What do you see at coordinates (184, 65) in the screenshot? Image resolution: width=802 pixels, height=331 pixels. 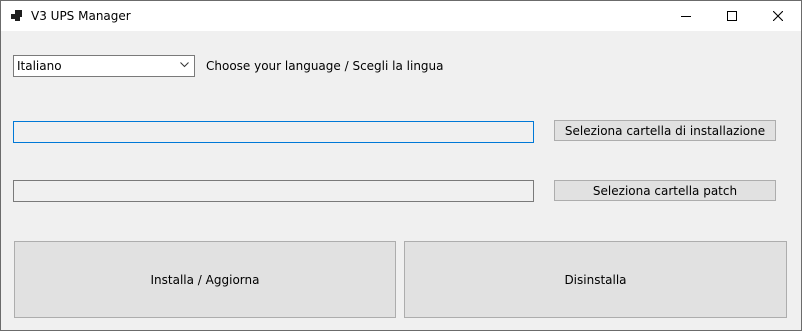 I see `chevron-down-icon` at bounding box center [184, 65].